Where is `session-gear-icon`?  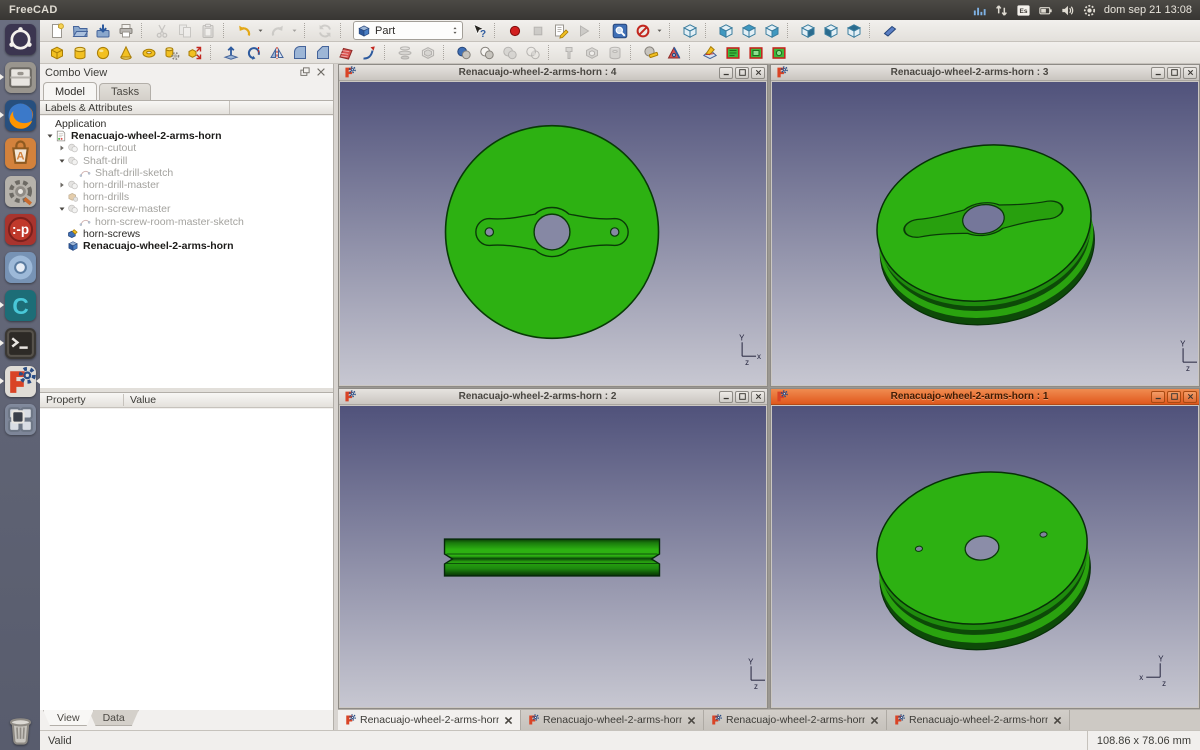 session-gear-icon is located at coordinates (1089, 10).